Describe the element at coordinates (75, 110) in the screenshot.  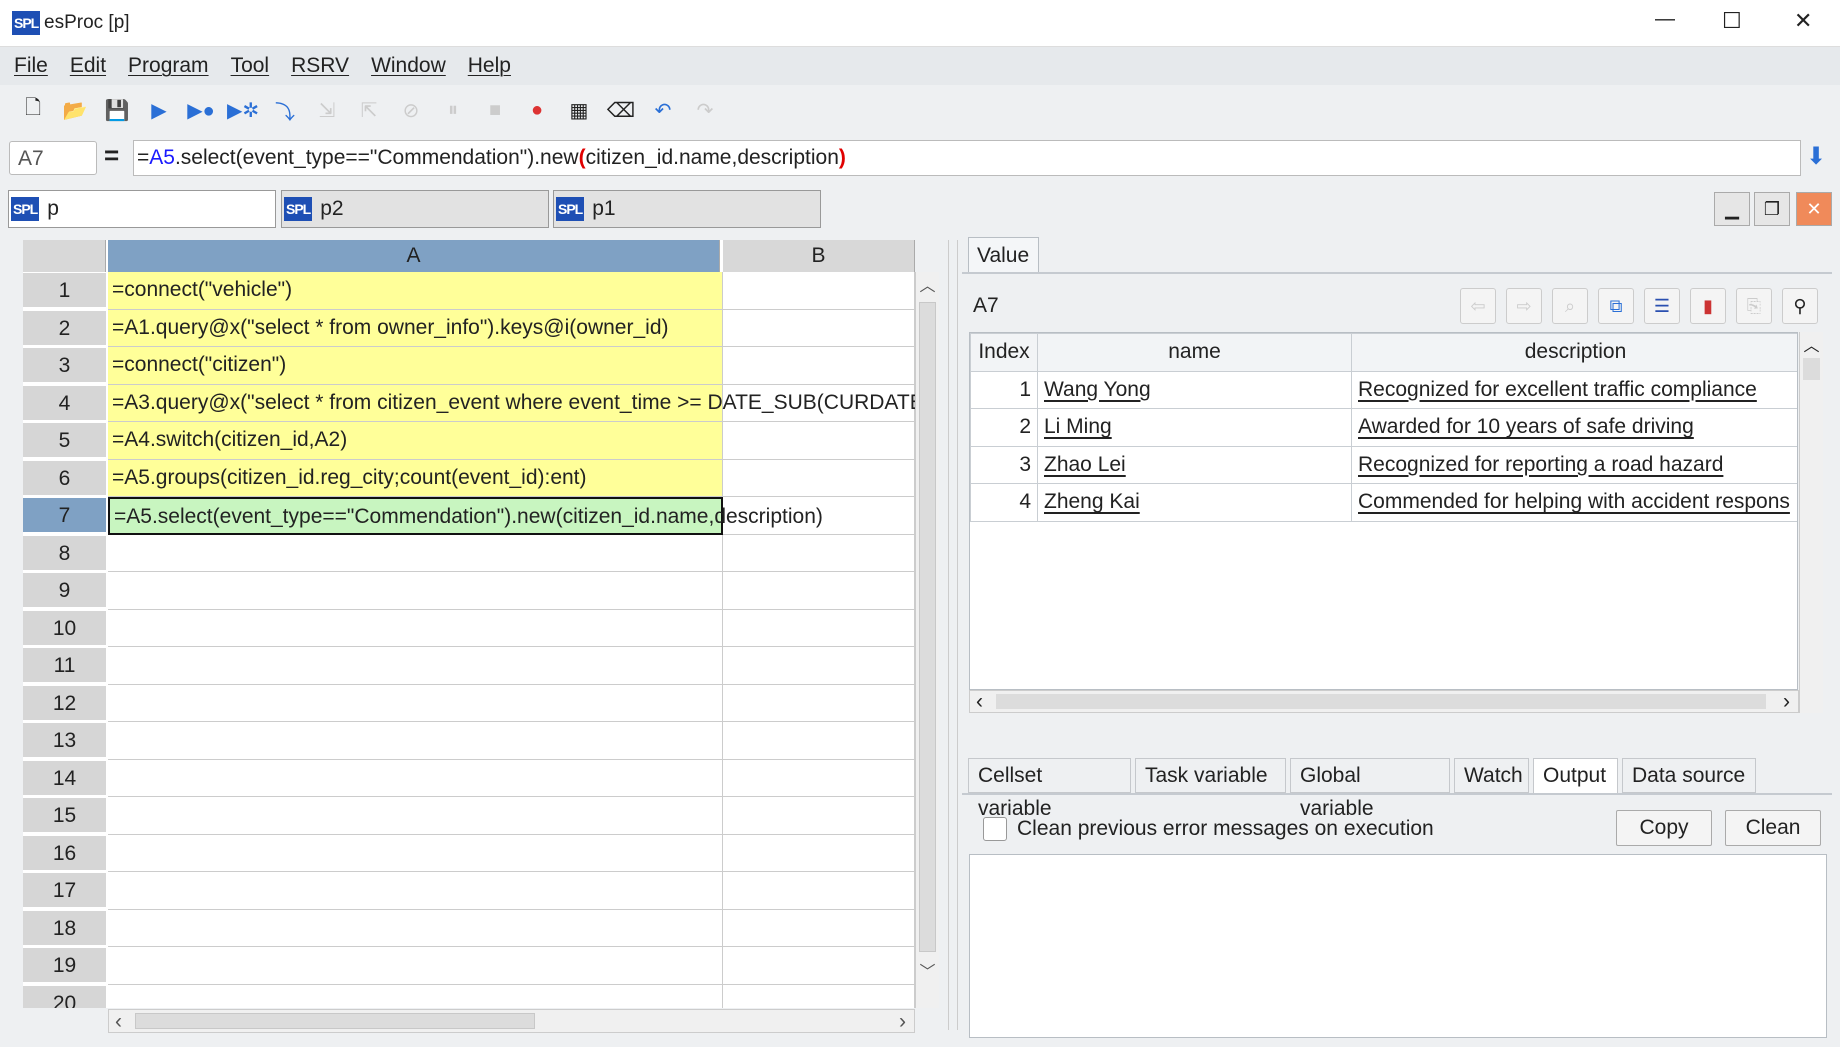
I see `open-folder-icon: 📂` at that location.